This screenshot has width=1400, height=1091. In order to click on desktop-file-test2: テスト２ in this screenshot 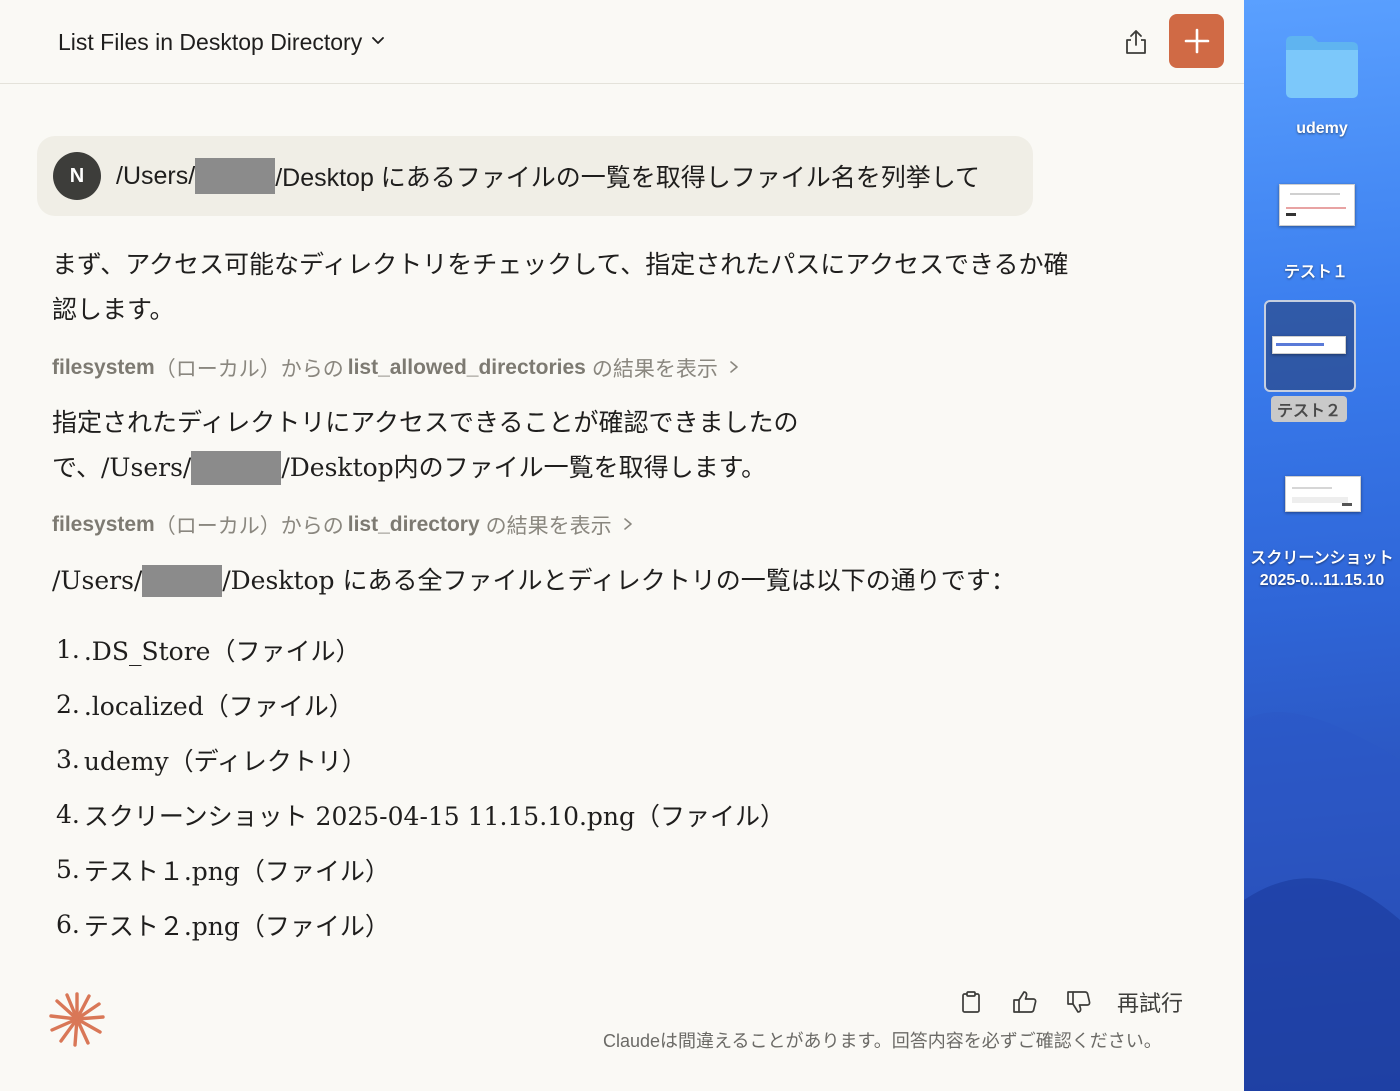, I will do `click(1310, 362)`.